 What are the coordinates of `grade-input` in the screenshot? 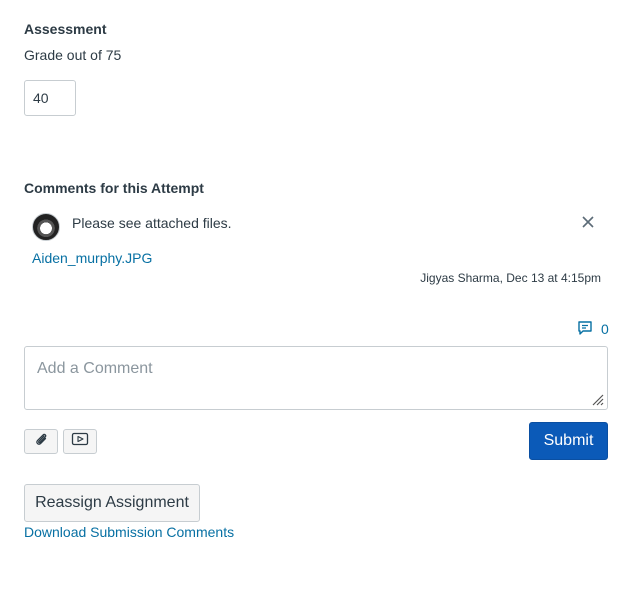 It's located at (50, 98).